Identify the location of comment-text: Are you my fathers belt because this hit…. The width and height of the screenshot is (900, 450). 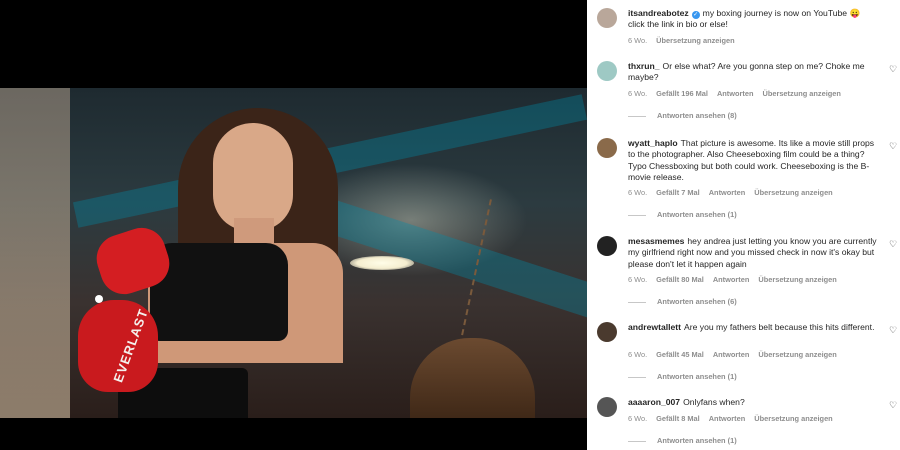
(779, 327).